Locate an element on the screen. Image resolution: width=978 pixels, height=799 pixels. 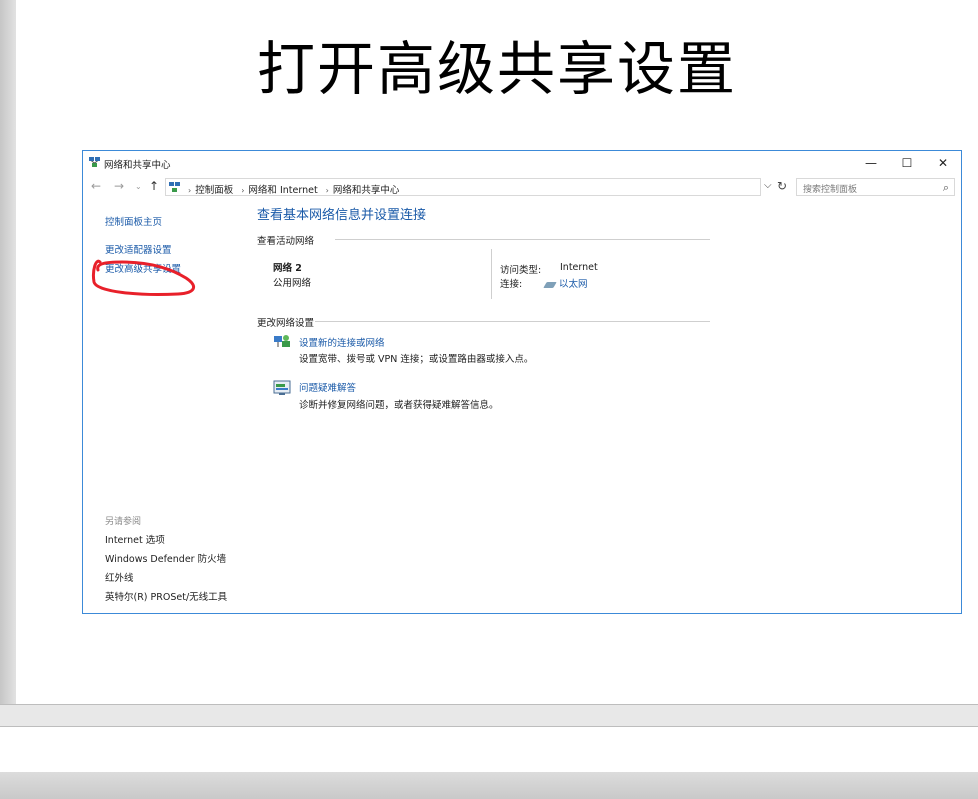
connection-value: 以太网 is located at coordinates (565, 283).